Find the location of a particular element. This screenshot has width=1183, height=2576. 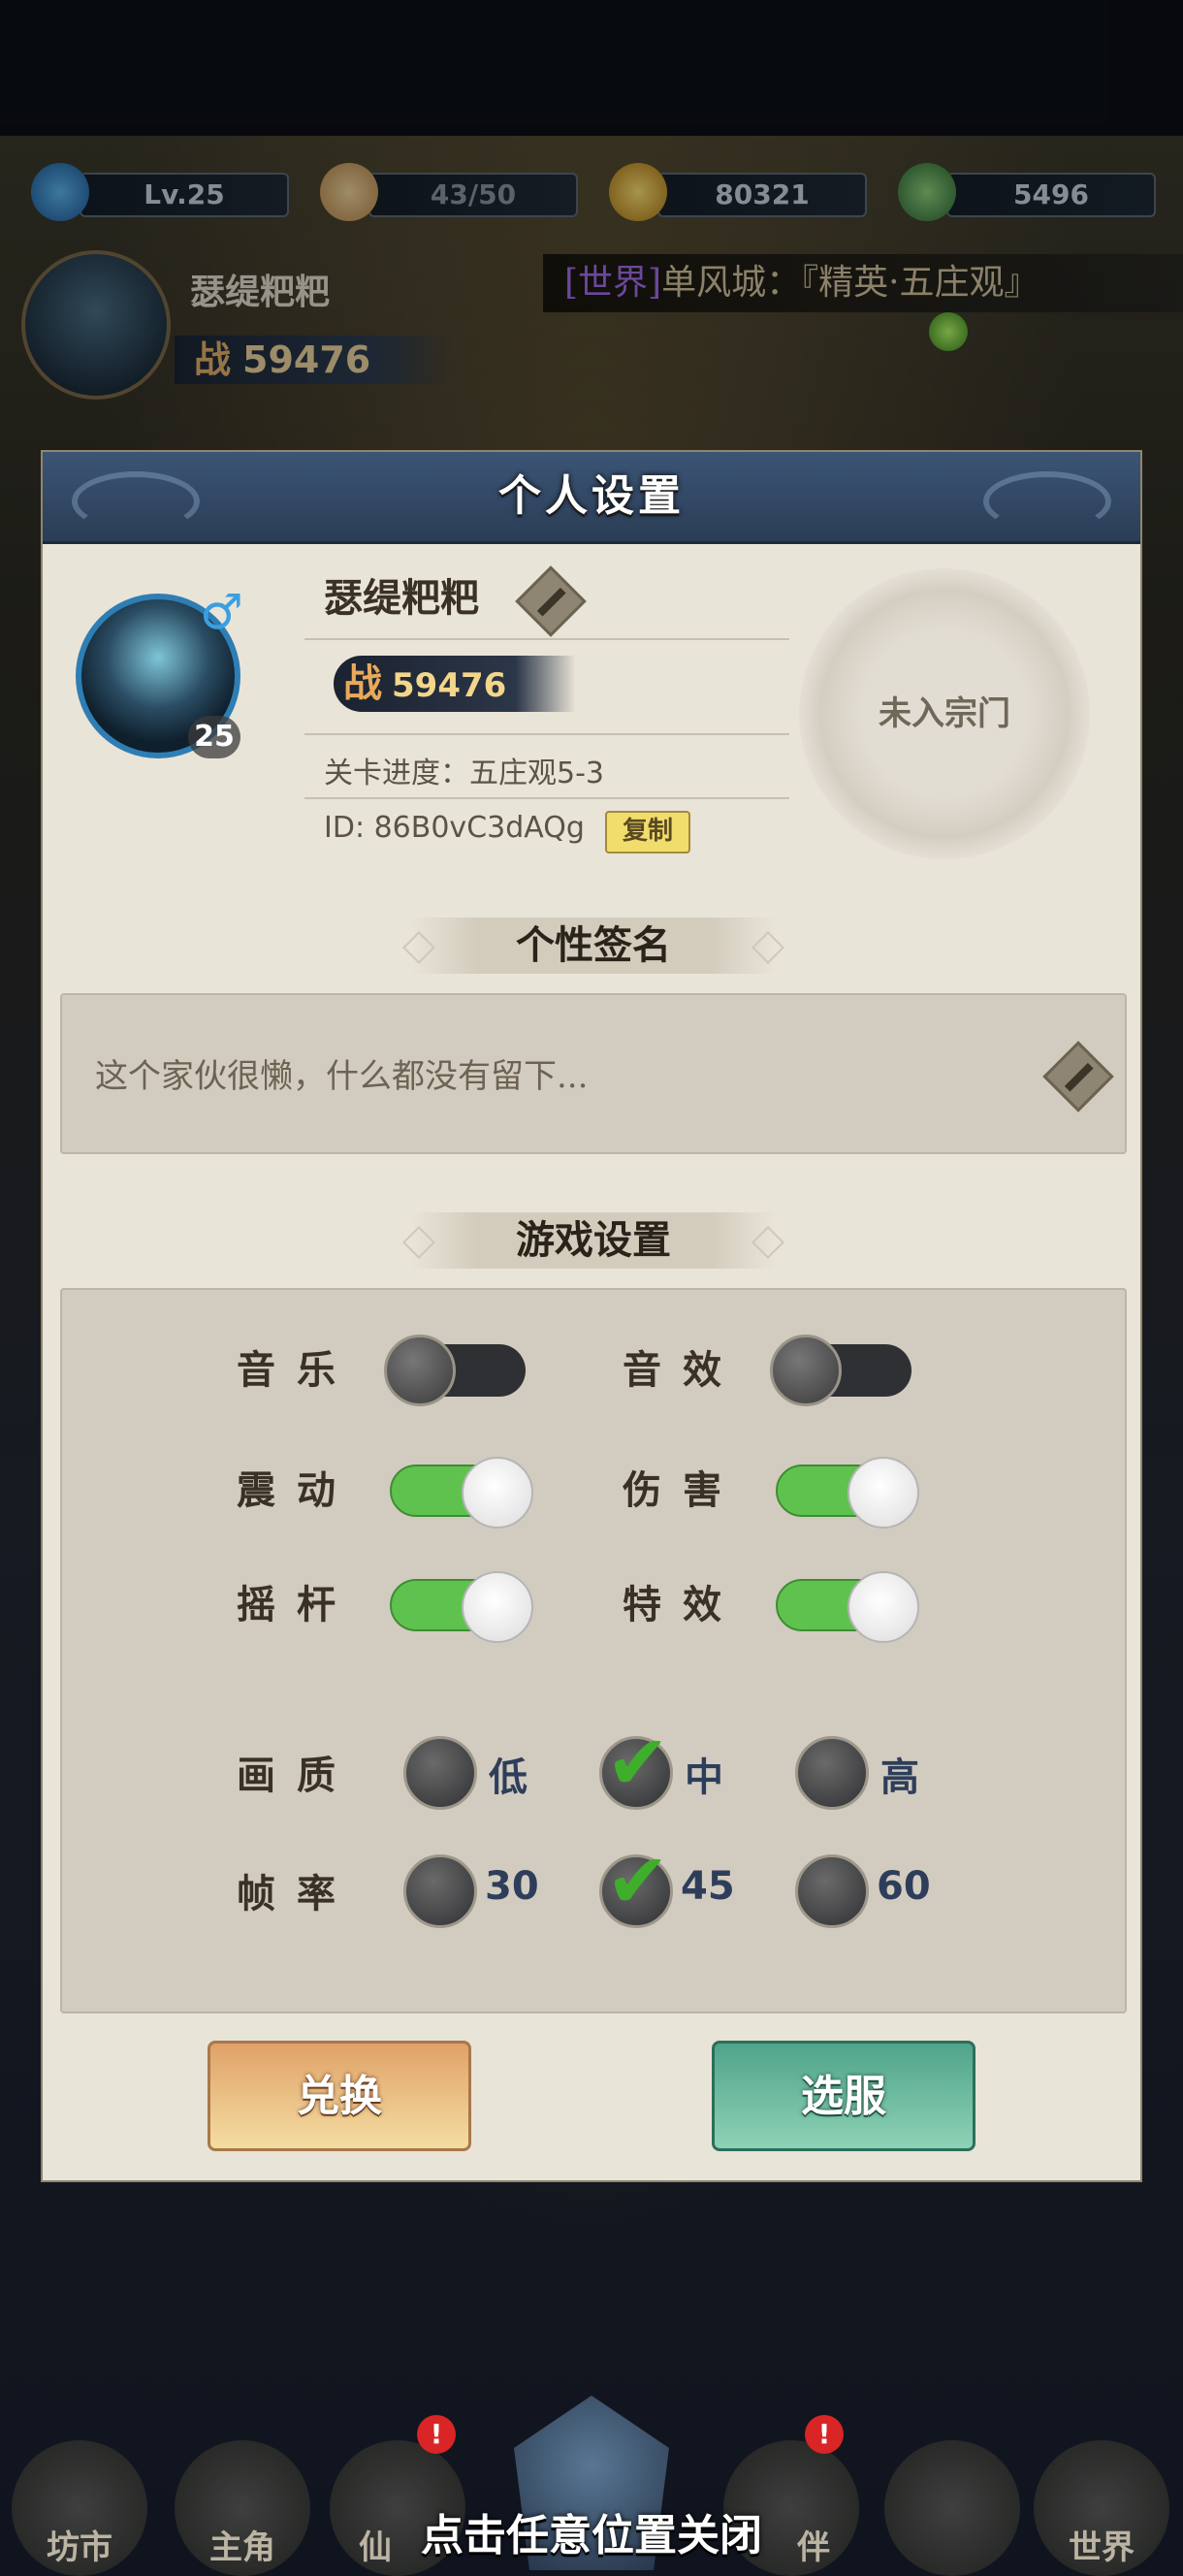

toggle-effects is located at coordinates (847, 1607).